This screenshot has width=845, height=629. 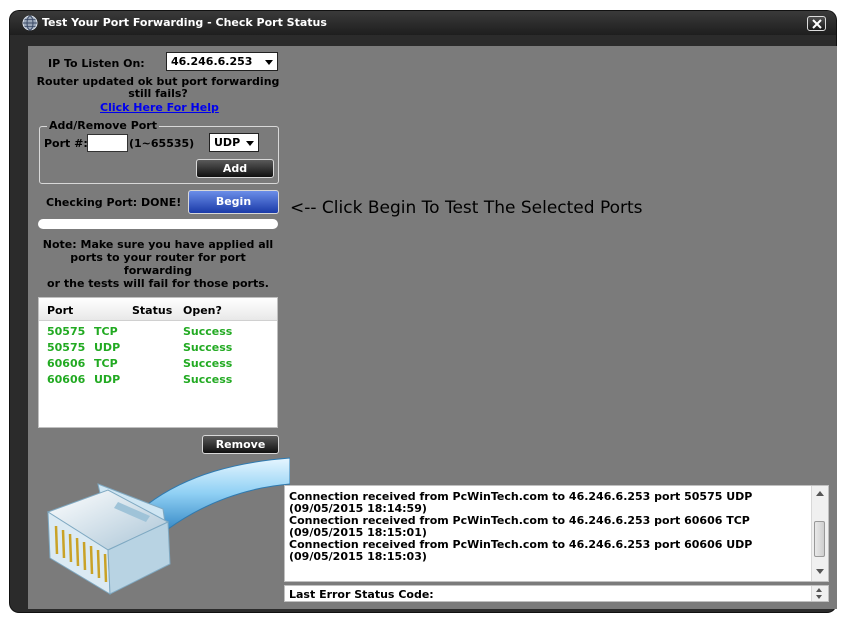 What do you see at coordinates (30, 23) in the screenshot?
I see `globe-icon` at bounding box center [30, 23].